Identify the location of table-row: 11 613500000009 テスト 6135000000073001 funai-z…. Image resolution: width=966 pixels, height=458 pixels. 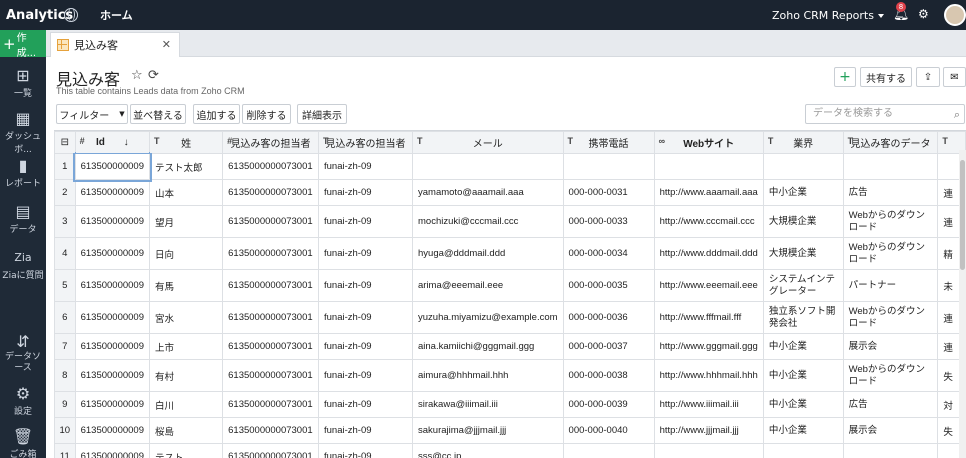
(510, 450).